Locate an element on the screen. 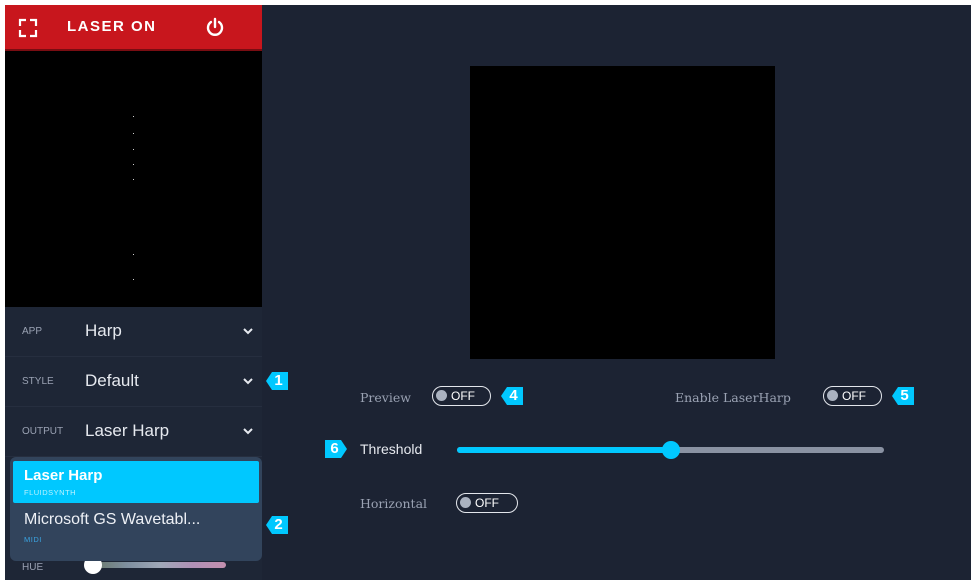 The image size is (971, 580). callout-number: 1 is located at coordinates (278, 380).